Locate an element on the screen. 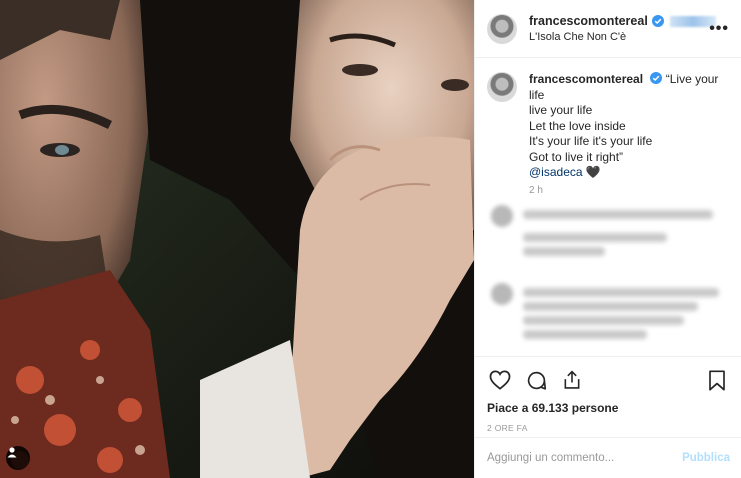 The height and width of the screenshot is (478, 741). add-comment-bar: Pubblica is located at coordinates (608, 457).